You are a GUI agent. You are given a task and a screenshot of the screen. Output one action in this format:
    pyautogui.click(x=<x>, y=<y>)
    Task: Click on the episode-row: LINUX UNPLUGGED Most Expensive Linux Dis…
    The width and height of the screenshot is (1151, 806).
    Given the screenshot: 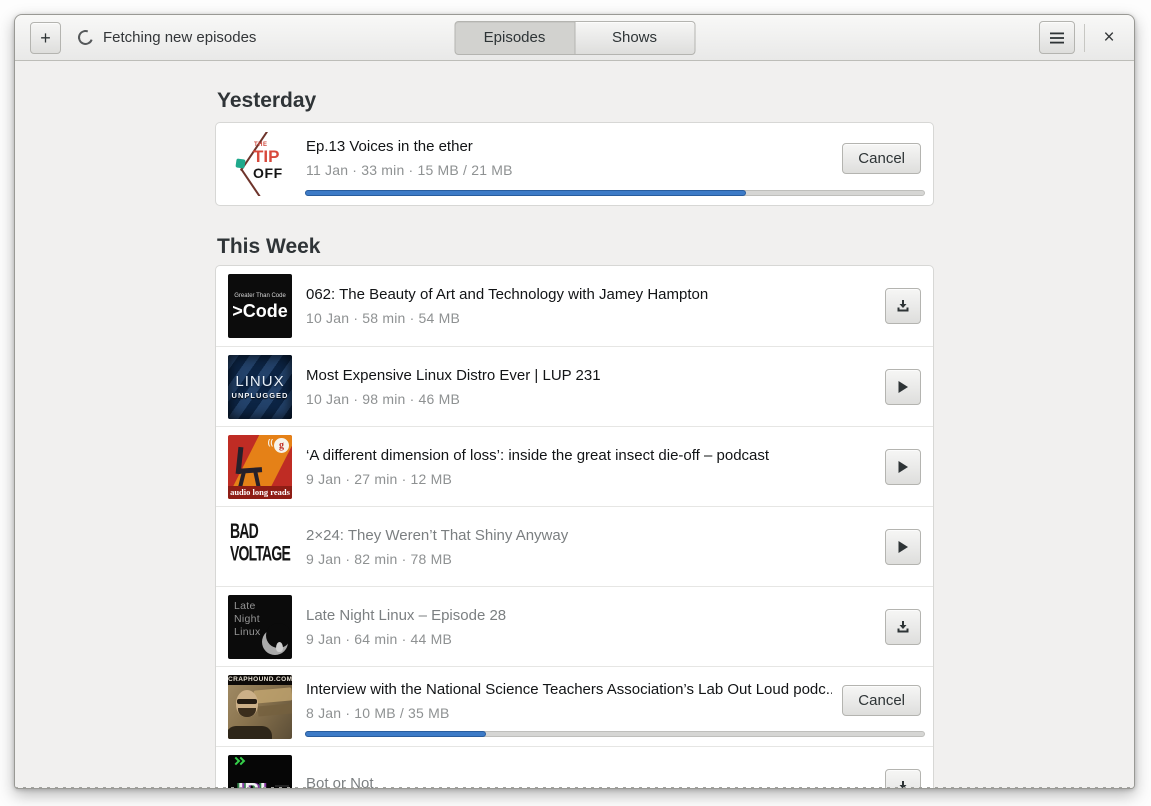 What is the action you would take?
    pyautogui.click(x=574, y=386)
    